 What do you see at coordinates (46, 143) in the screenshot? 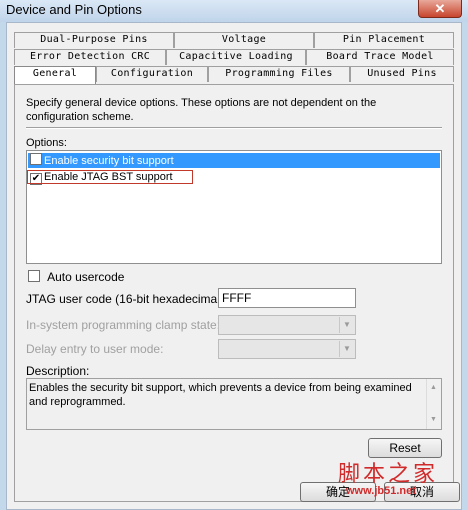
I see `options-label: Options:` at bounding box center [46, 143].